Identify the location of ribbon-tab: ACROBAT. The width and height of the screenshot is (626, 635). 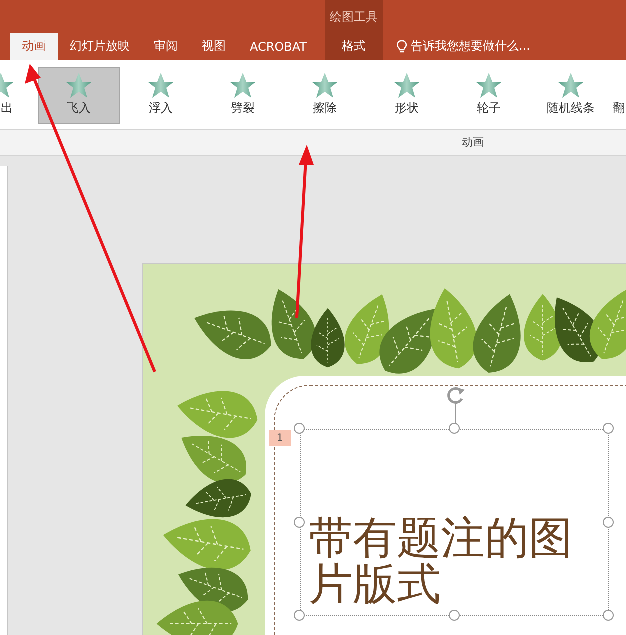
(278, 46).